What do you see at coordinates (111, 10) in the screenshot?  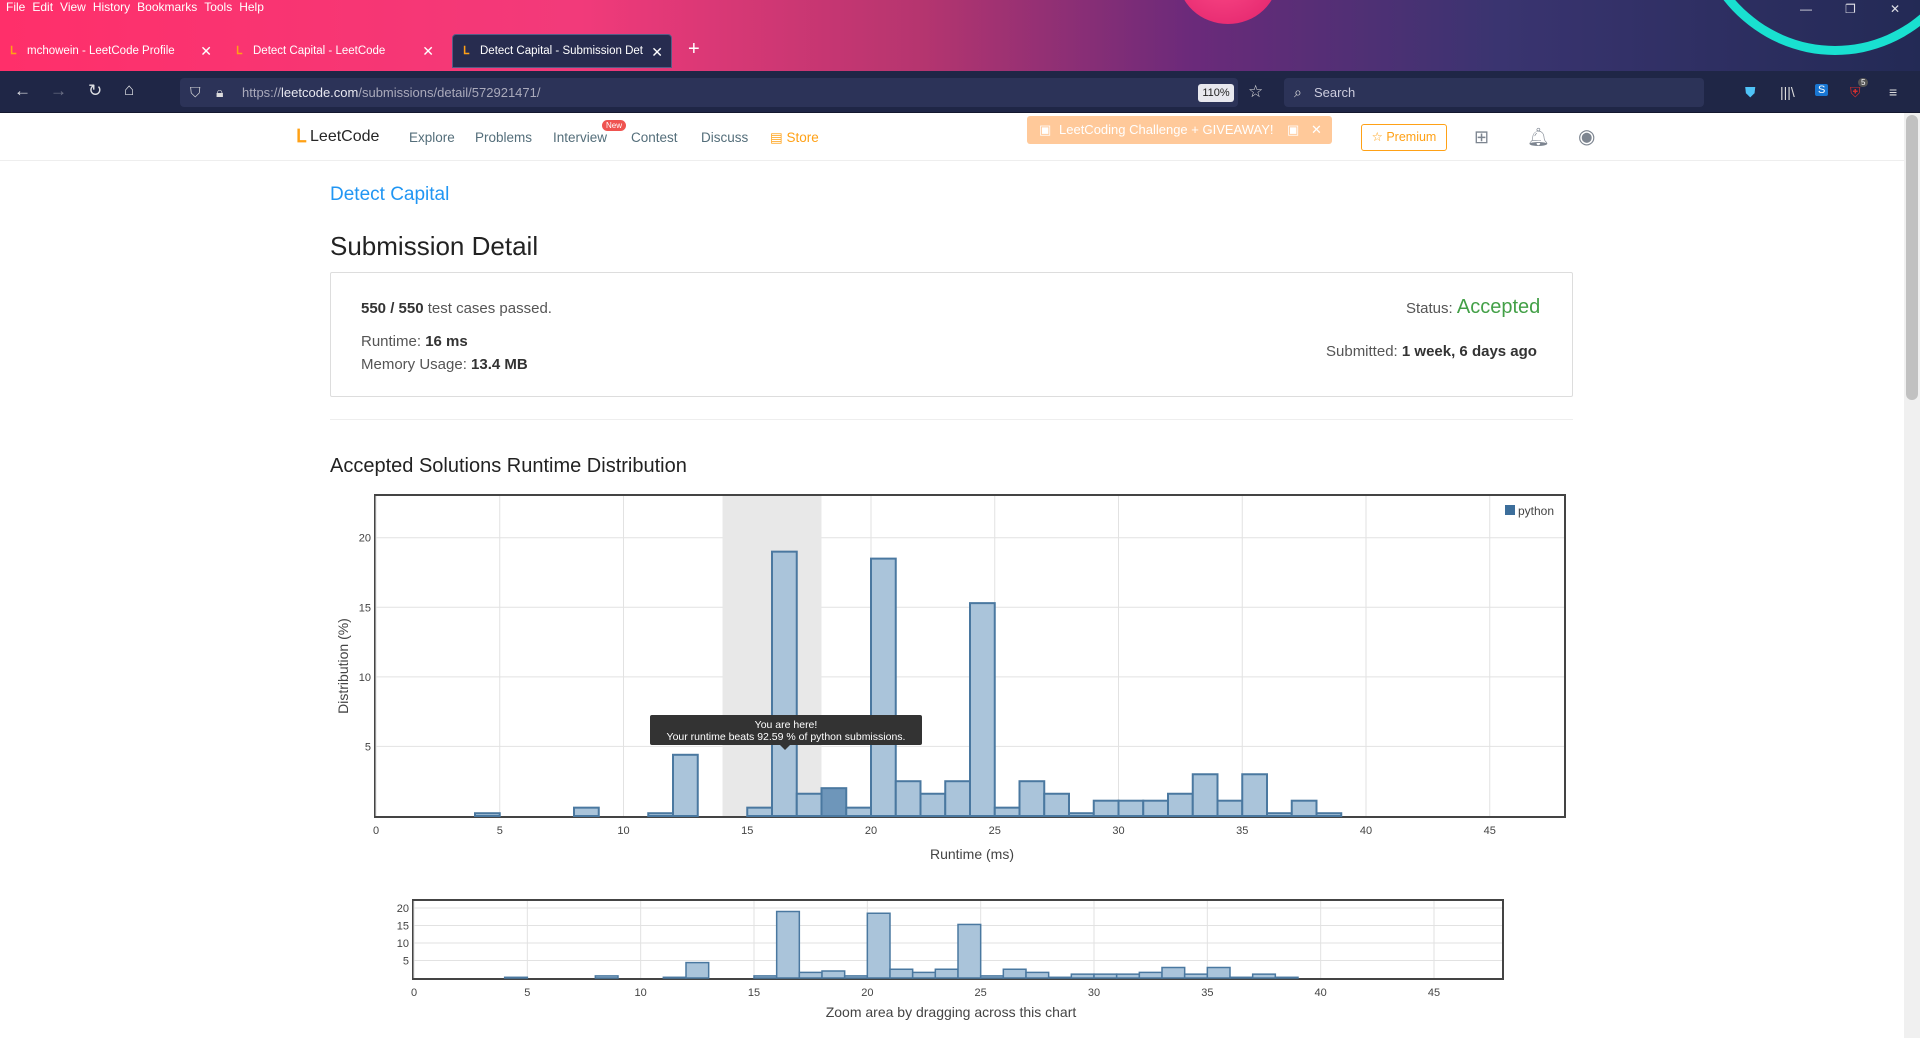 I see `menu-history: History` at bounding box center [111, 10].